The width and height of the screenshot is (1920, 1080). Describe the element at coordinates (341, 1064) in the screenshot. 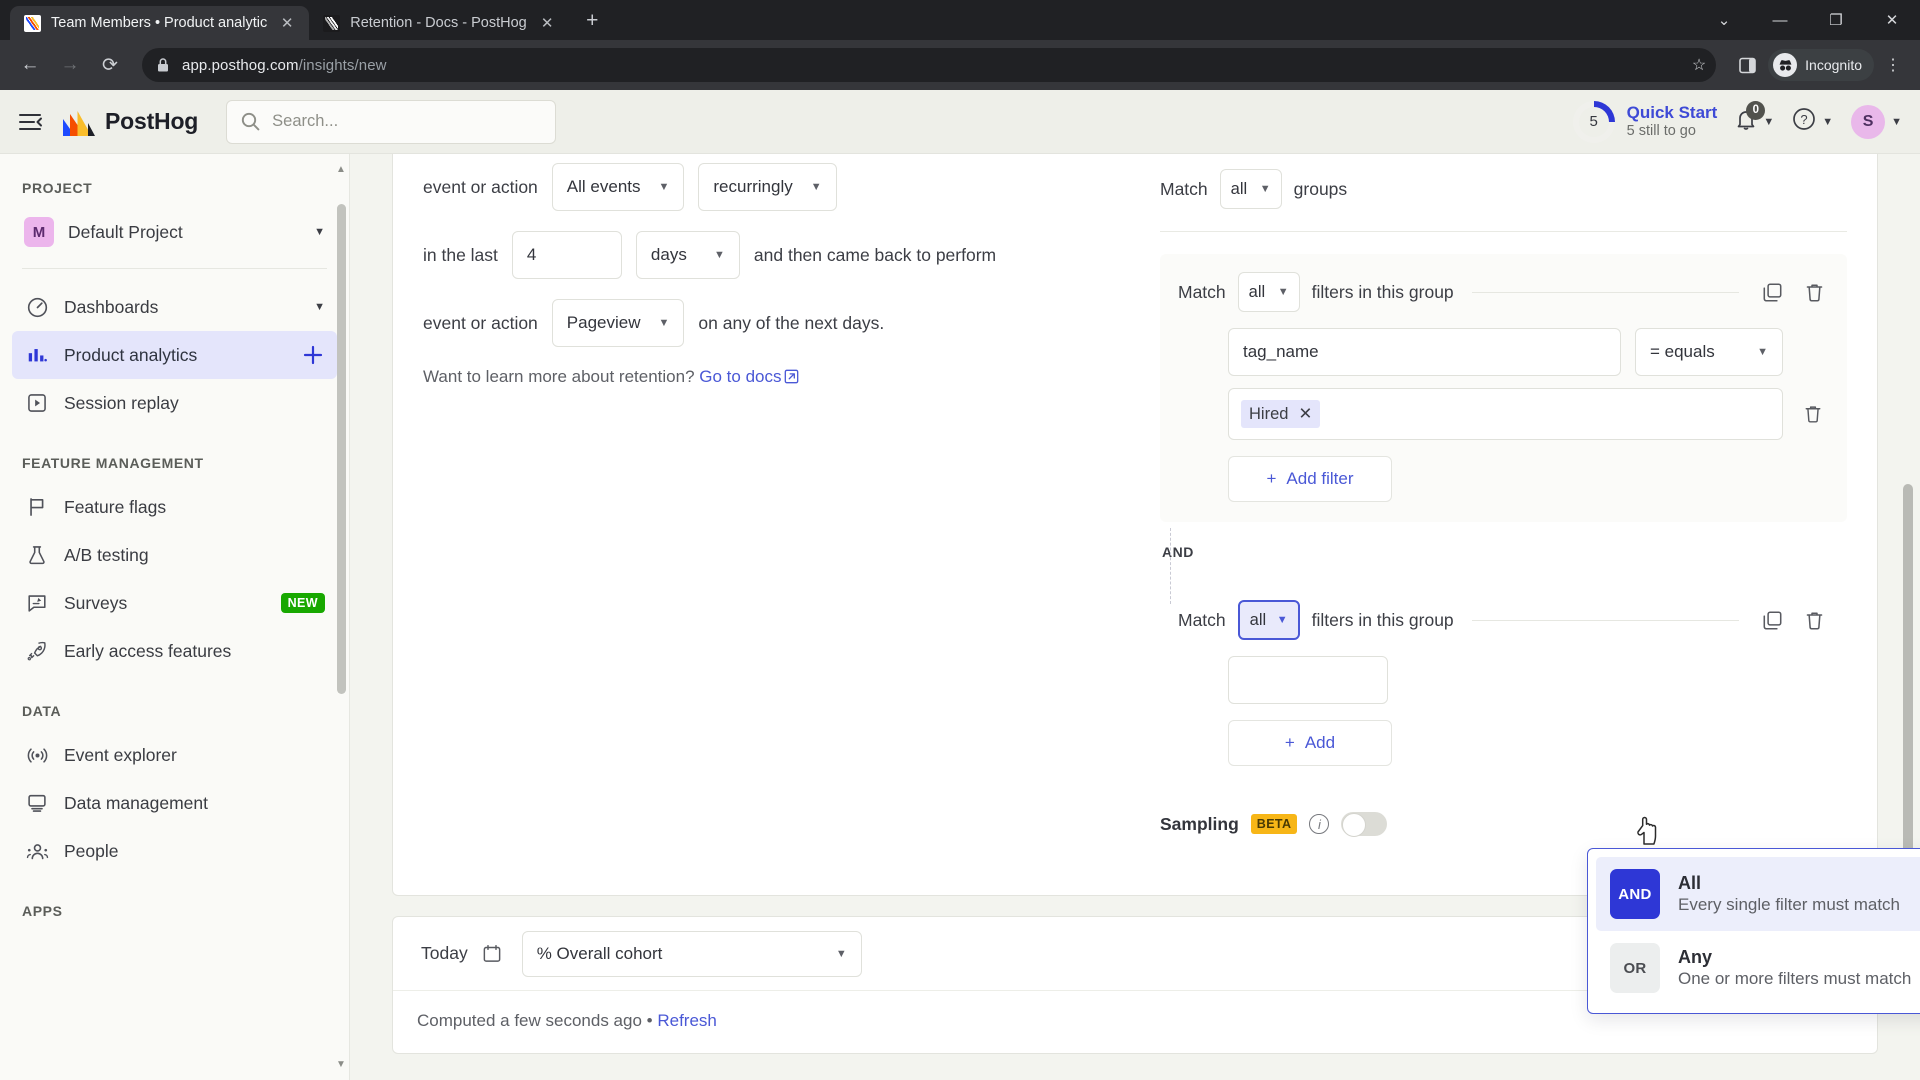

I see `scroll-down-icon: ▼` at that location.